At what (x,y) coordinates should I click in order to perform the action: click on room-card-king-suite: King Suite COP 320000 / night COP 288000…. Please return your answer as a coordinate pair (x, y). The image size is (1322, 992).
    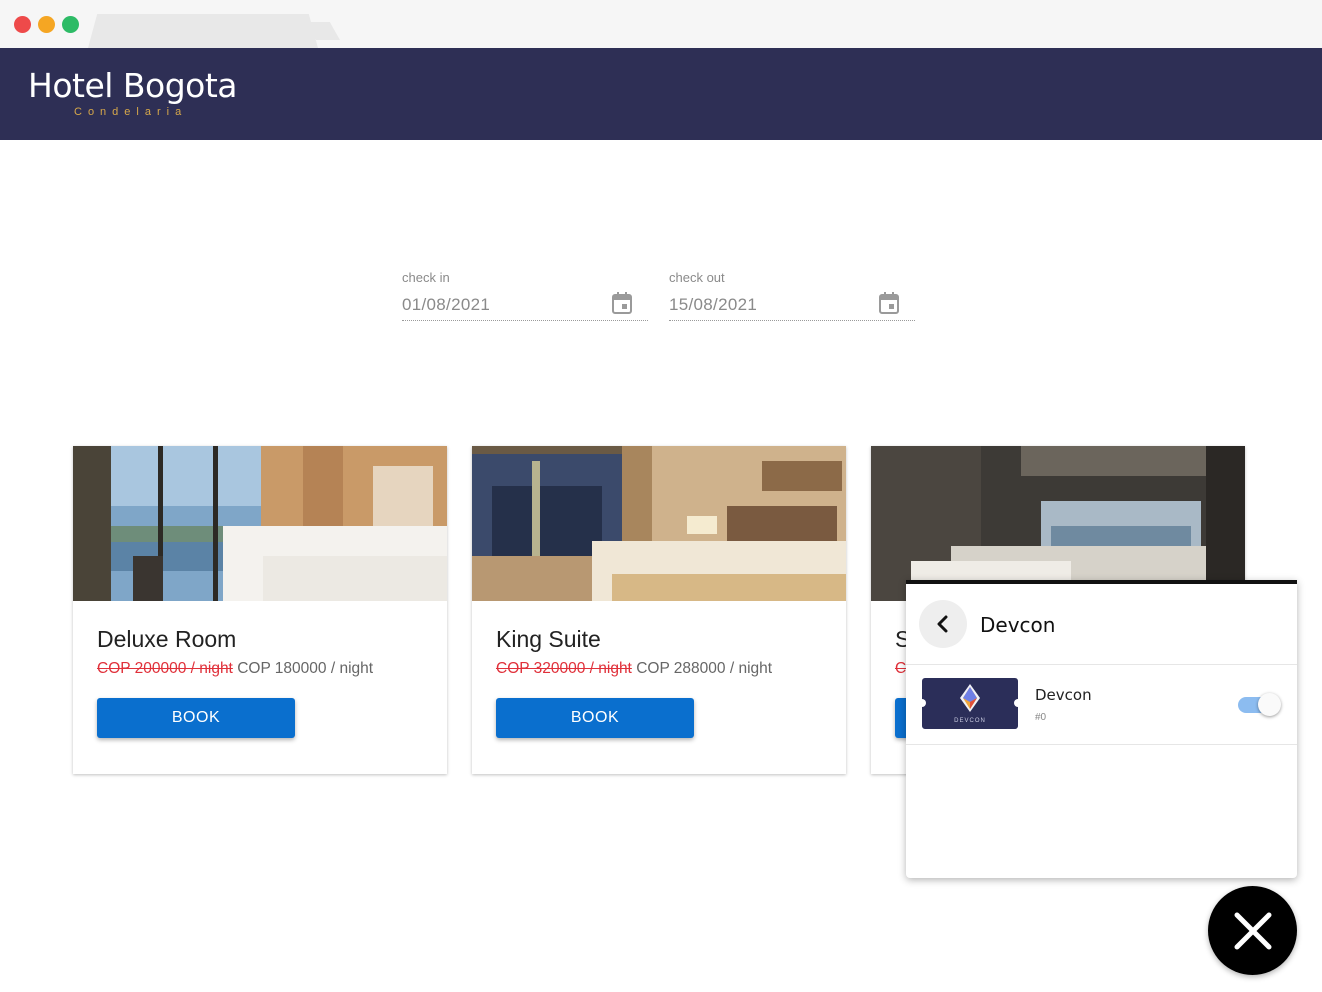
    Looking at the image, I should click on (659, 610).